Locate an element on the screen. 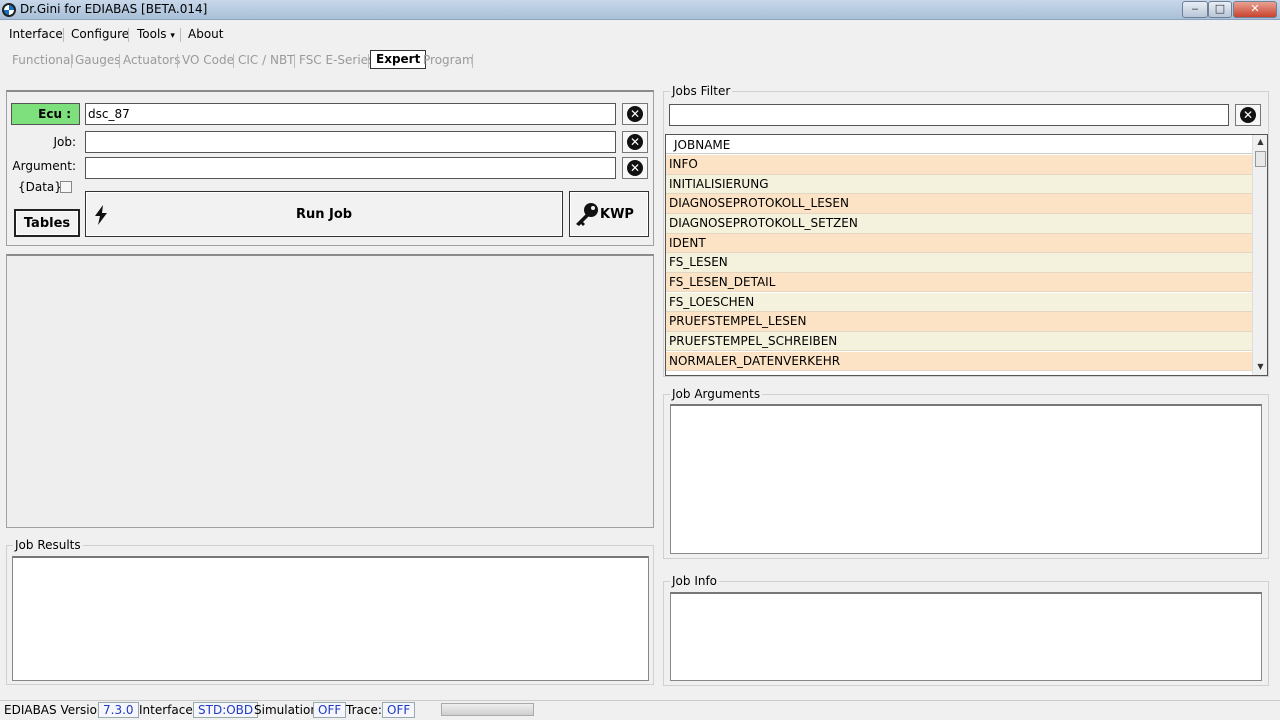  menu-configure: Configure is located at coordinates (100, 34).